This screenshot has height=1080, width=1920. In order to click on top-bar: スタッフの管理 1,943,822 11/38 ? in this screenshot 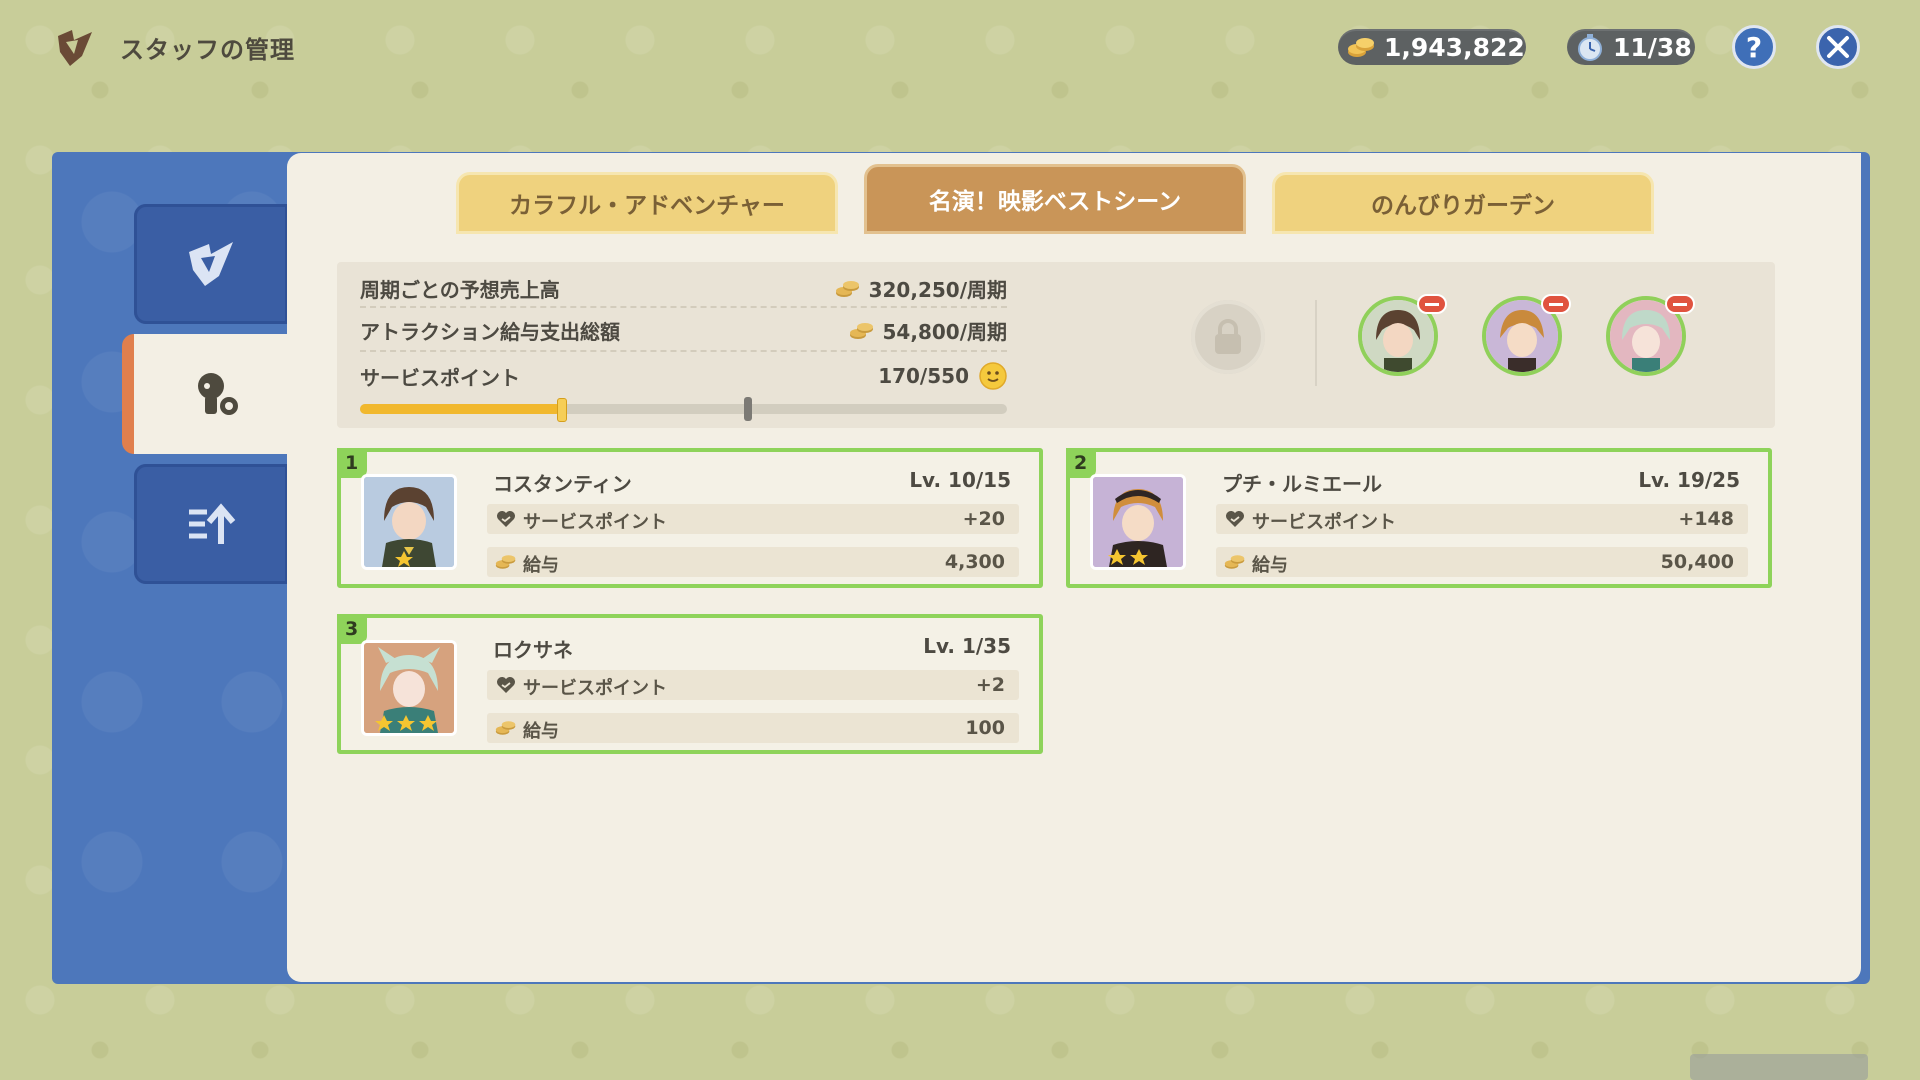, I will do `click(960, 50)`.